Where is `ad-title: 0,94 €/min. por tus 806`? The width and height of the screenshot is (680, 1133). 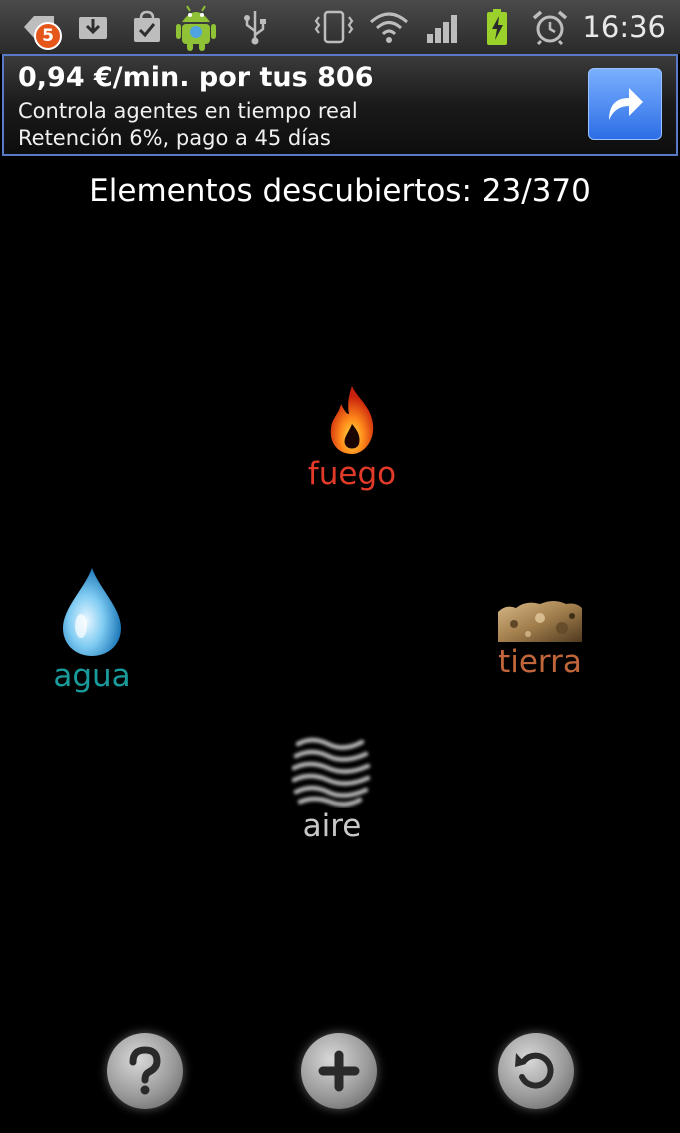
ad-title: 0,94 €/min. por tus 806 is located at coordinates (196, 77).